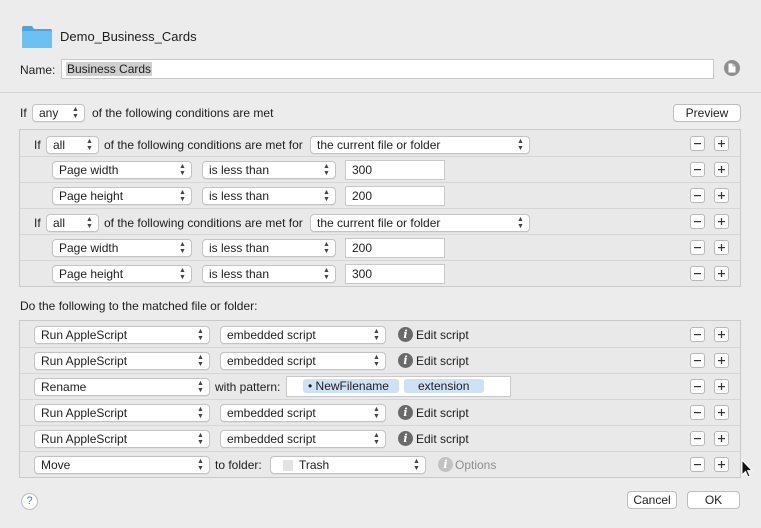 The image size is (761, 528). Describe the element at coordinates (56, 465) in the screenshot. I see `action-value: Move` at that location.